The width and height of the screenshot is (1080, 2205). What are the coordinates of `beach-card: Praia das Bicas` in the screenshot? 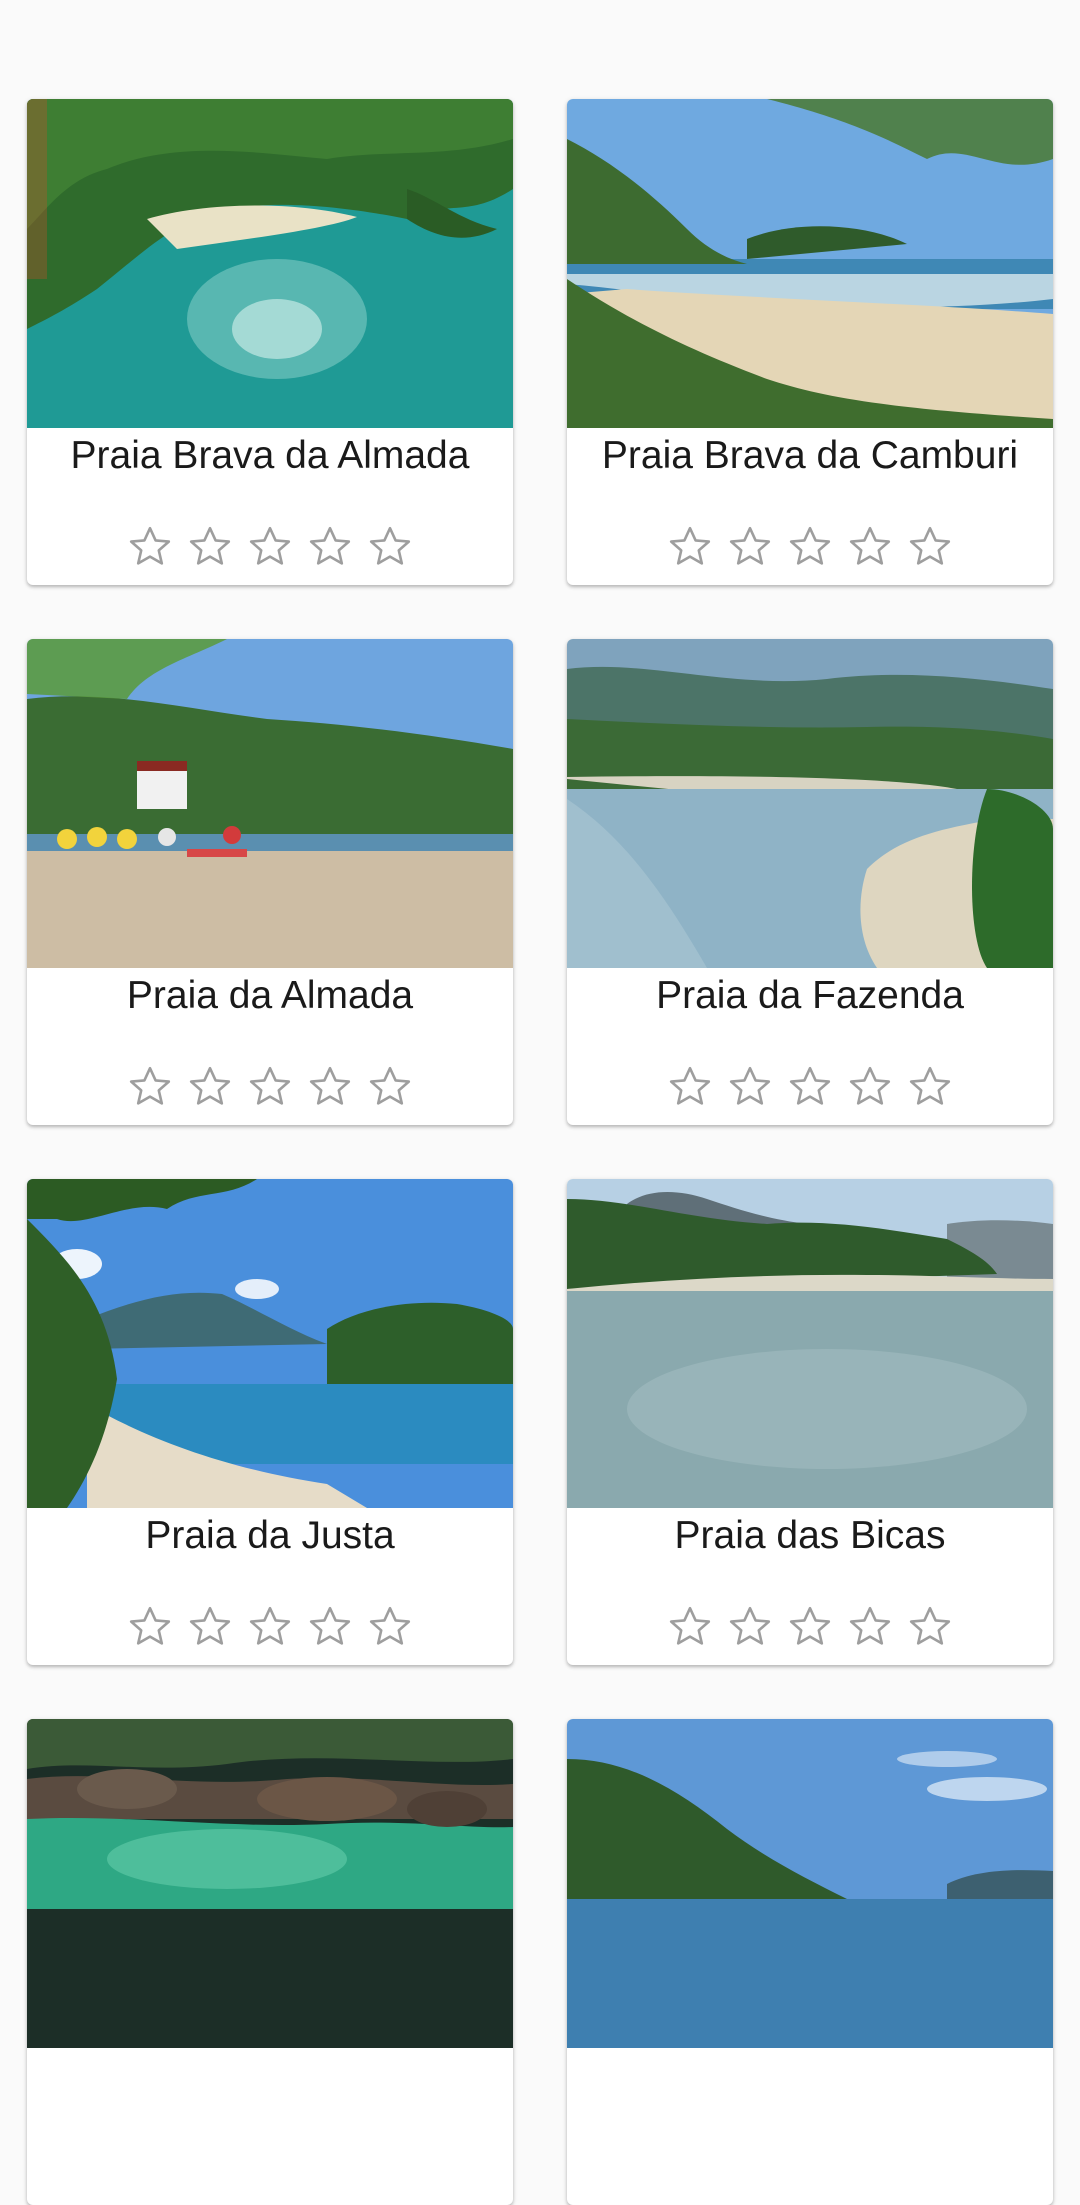 It's located at (810, 1422).